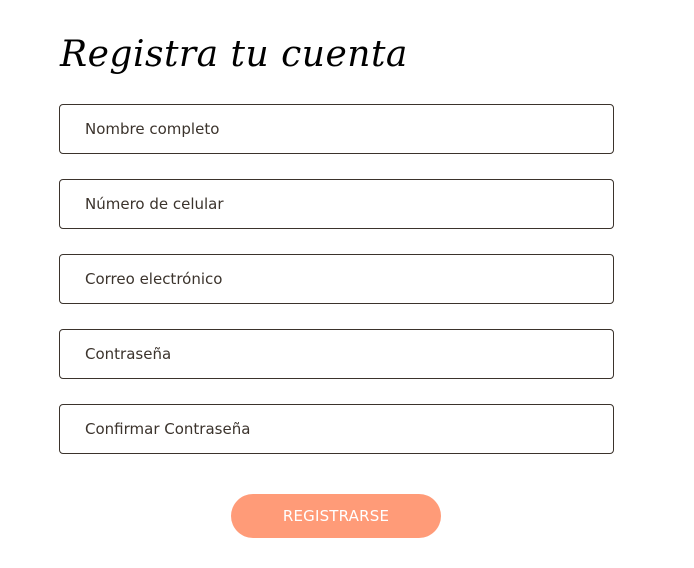 Image resolution: width=694 pixels, height=568 pixels. I want to click on phone-number-field, so click(336, 204).